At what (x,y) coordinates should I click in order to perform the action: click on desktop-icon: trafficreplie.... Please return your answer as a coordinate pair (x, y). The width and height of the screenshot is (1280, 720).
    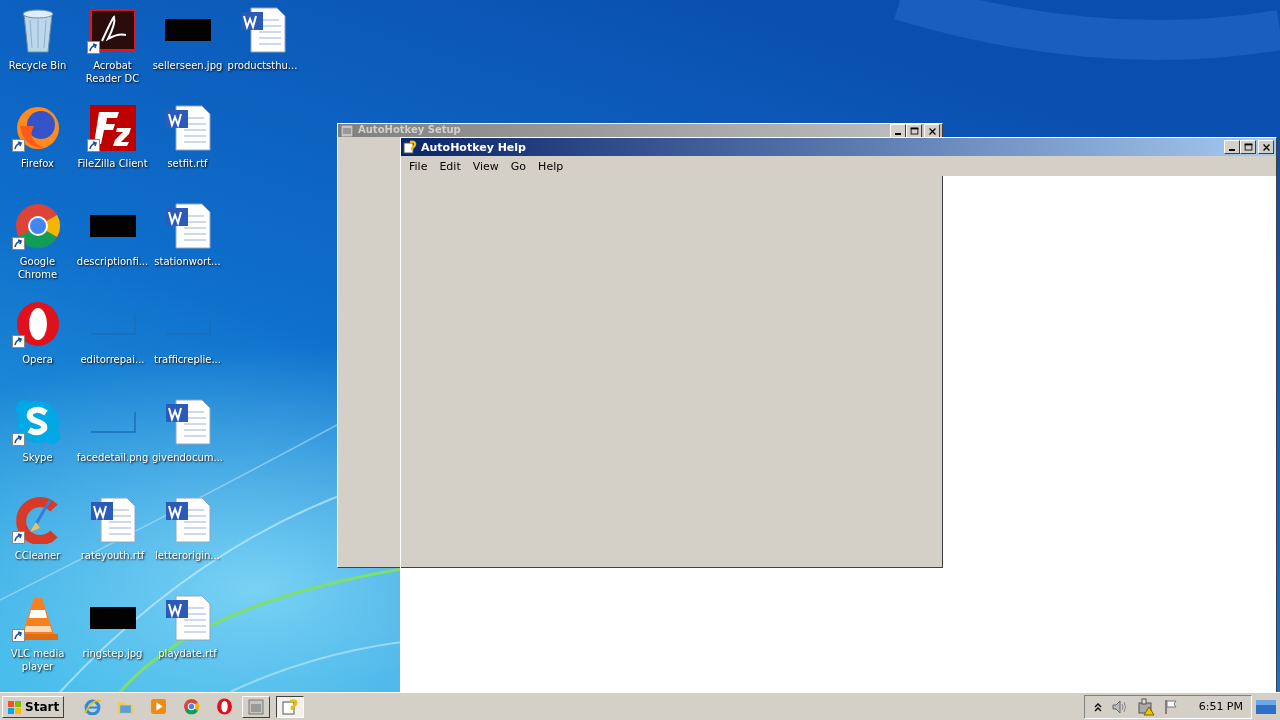
    Looking at the image, I should click on (187, 347).